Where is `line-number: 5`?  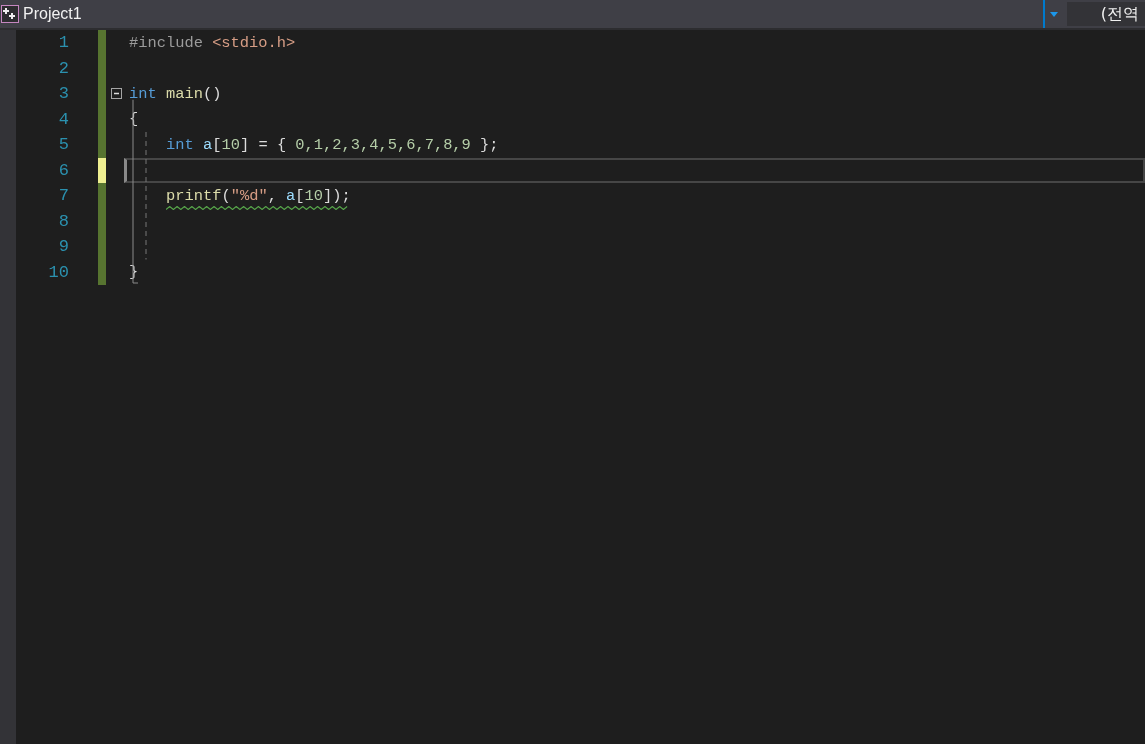
line-number: 5 is located at coordinates (63, 145).